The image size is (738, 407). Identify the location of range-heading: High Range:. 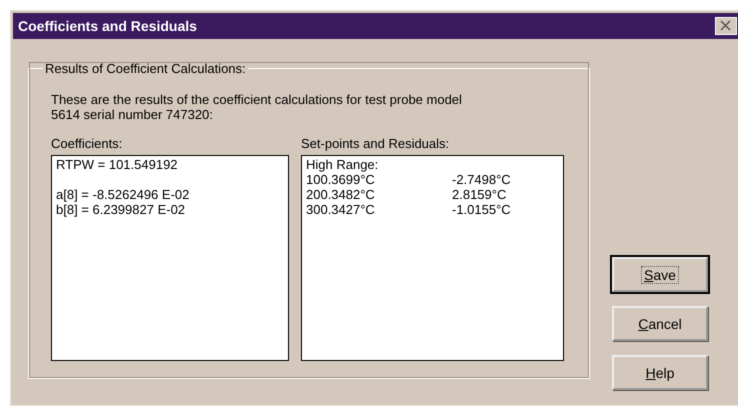
(343, 164).